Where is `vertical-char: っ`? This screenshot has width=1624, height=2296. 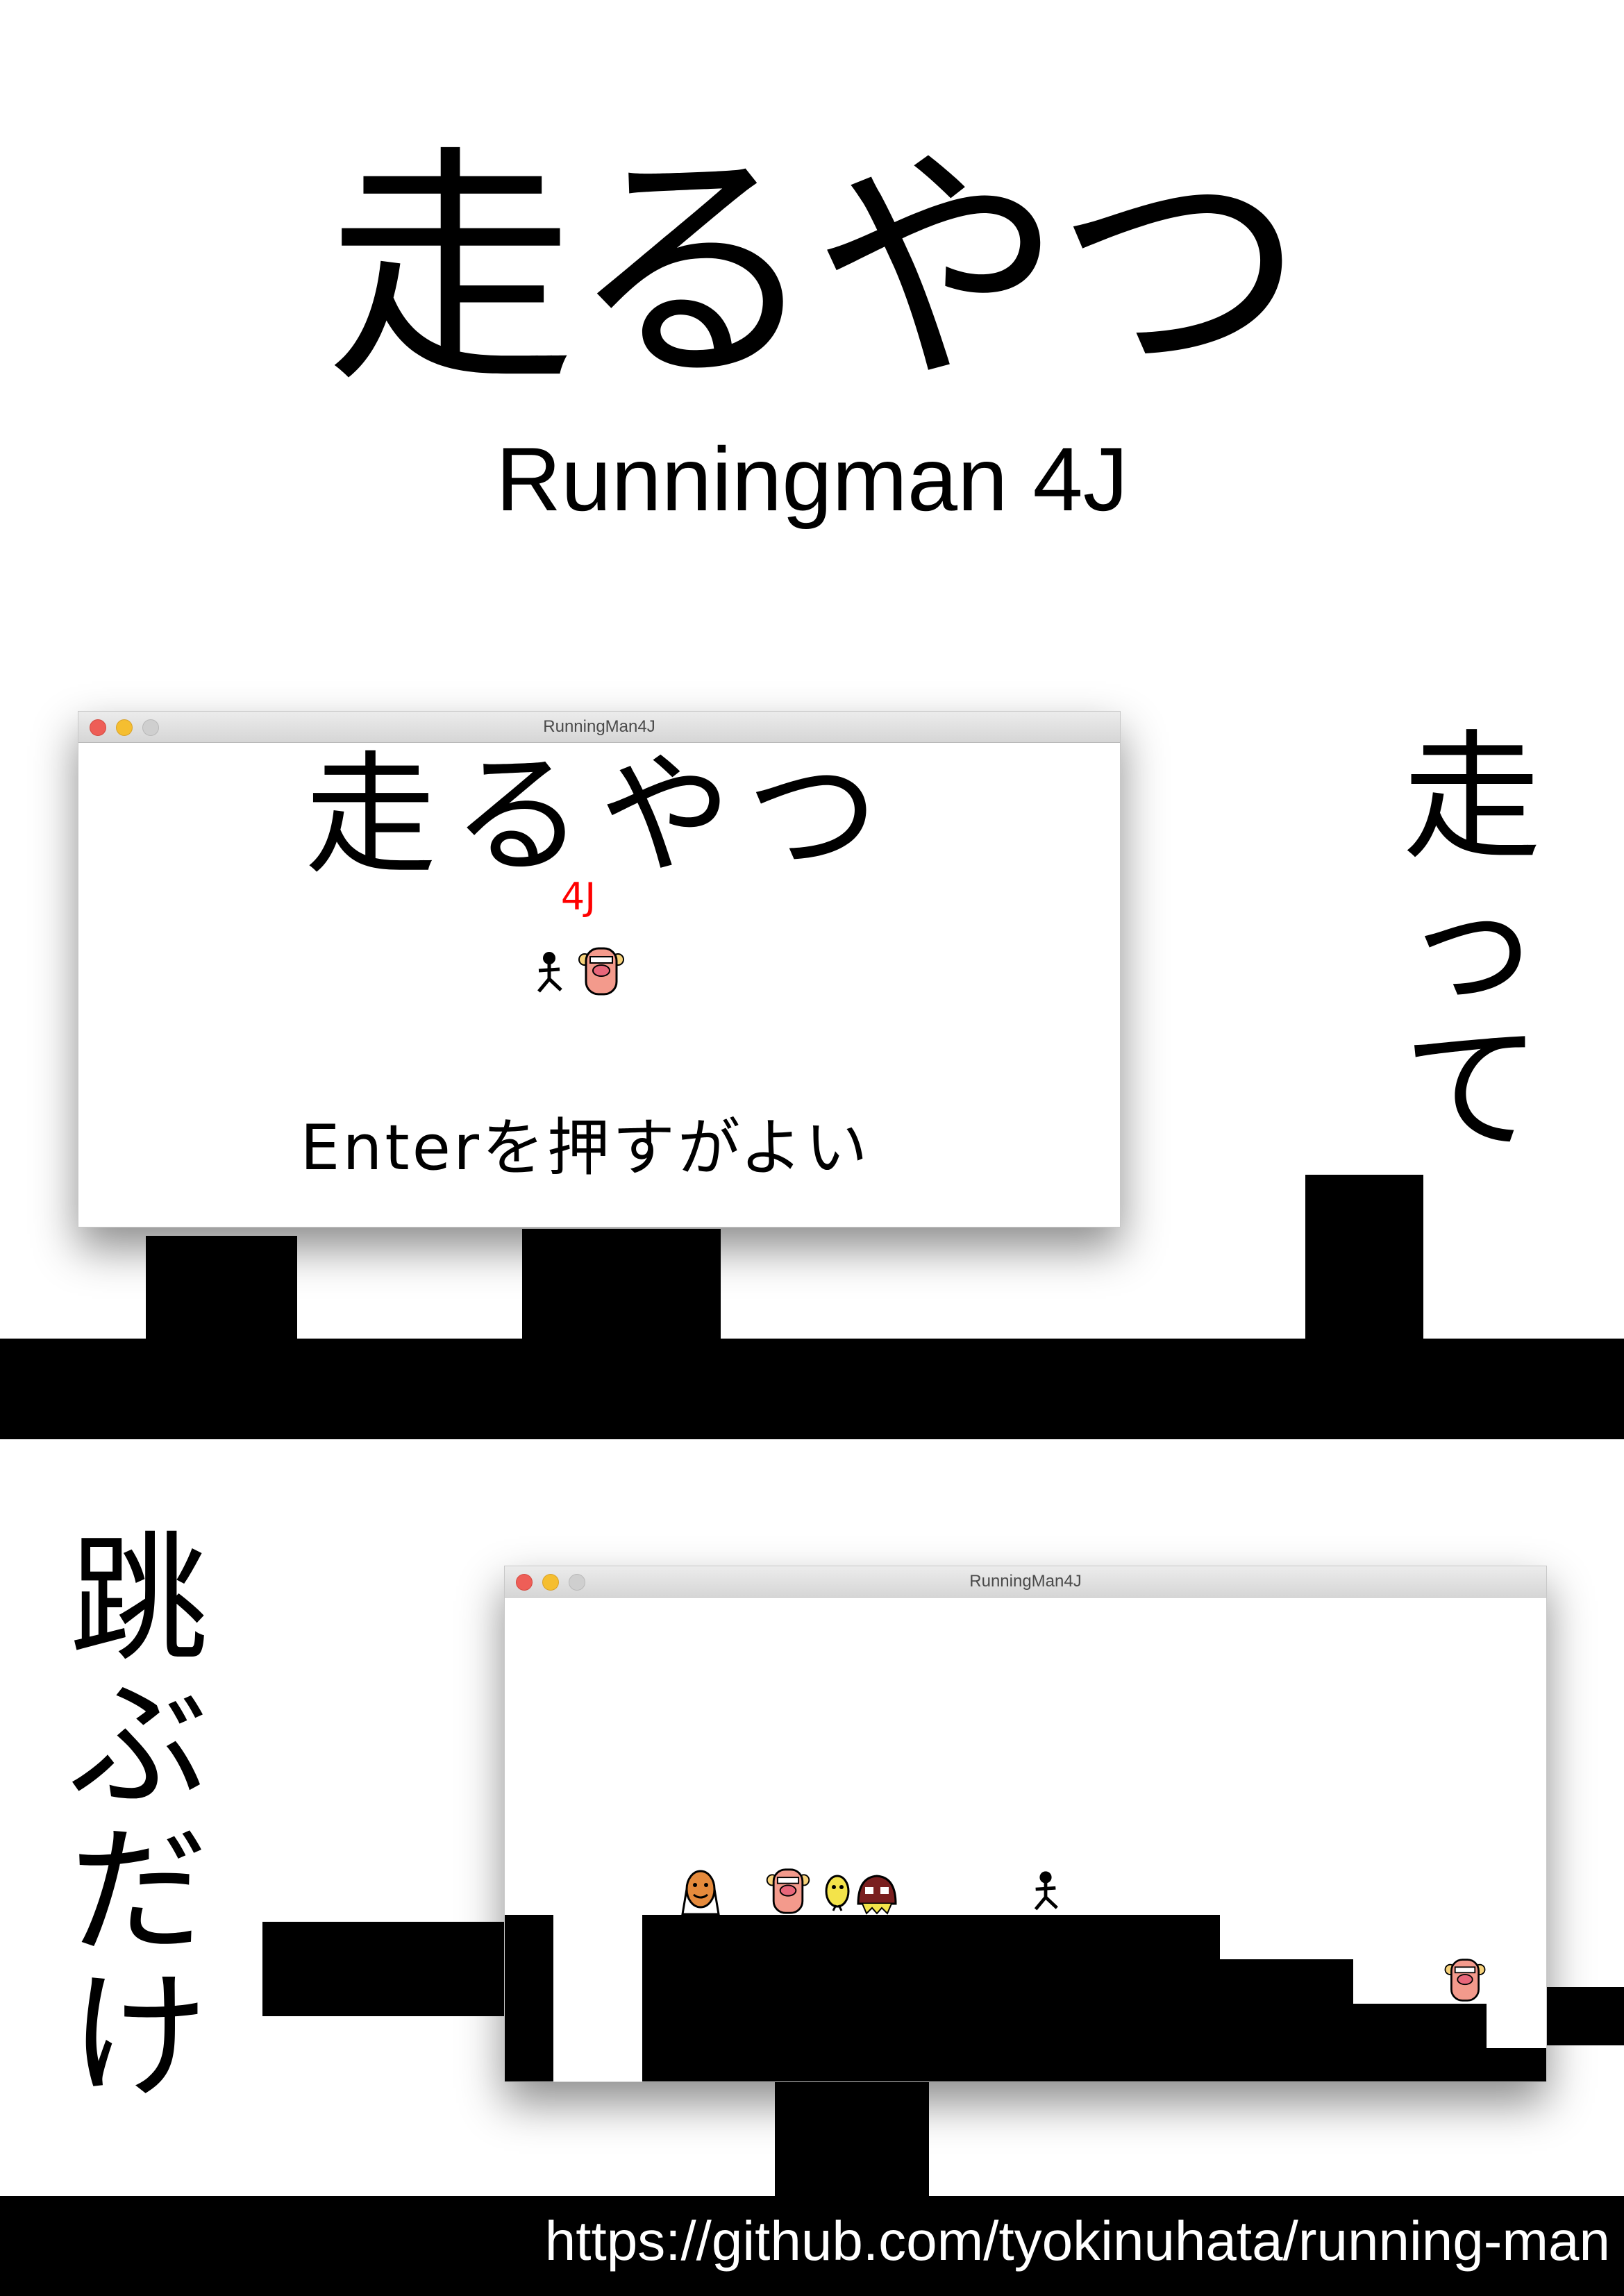
vertical-char: っ is located at coordinates (1472, 944).